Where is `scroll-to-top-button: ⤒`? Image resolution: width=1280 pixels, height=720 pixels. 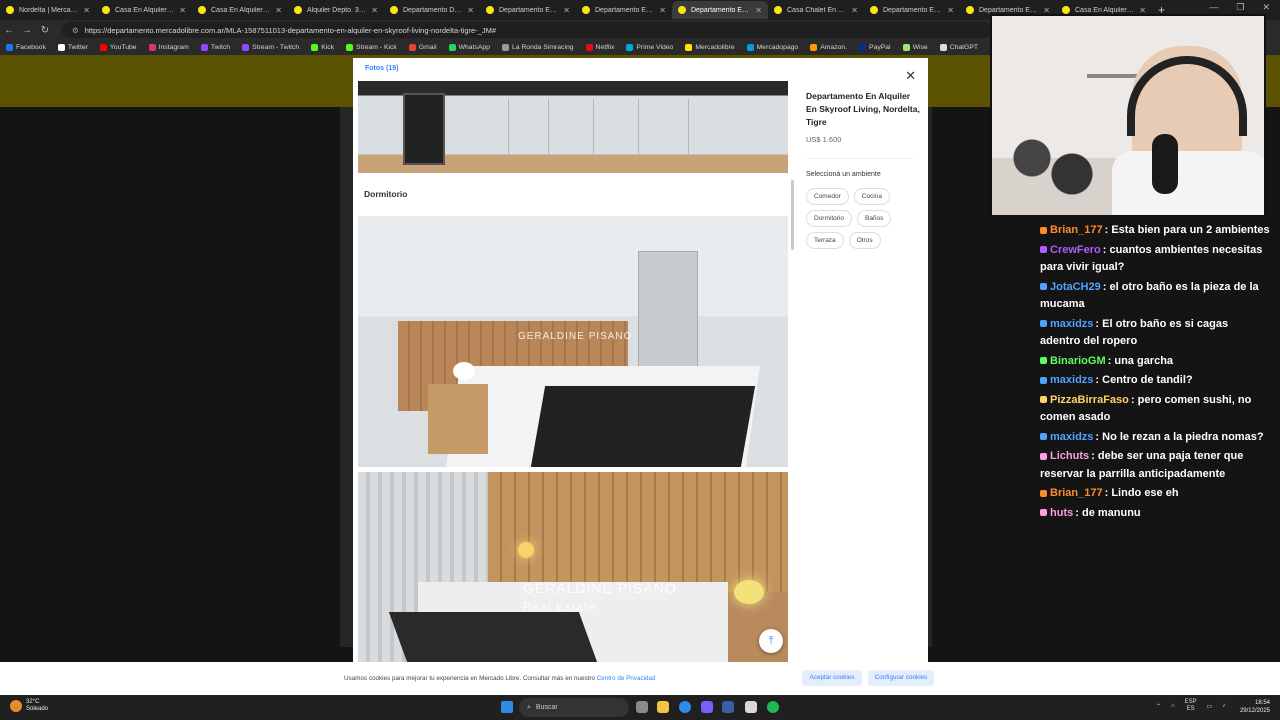 scroll-to-top-button: ⤒ is located at coordinates (771, 641).